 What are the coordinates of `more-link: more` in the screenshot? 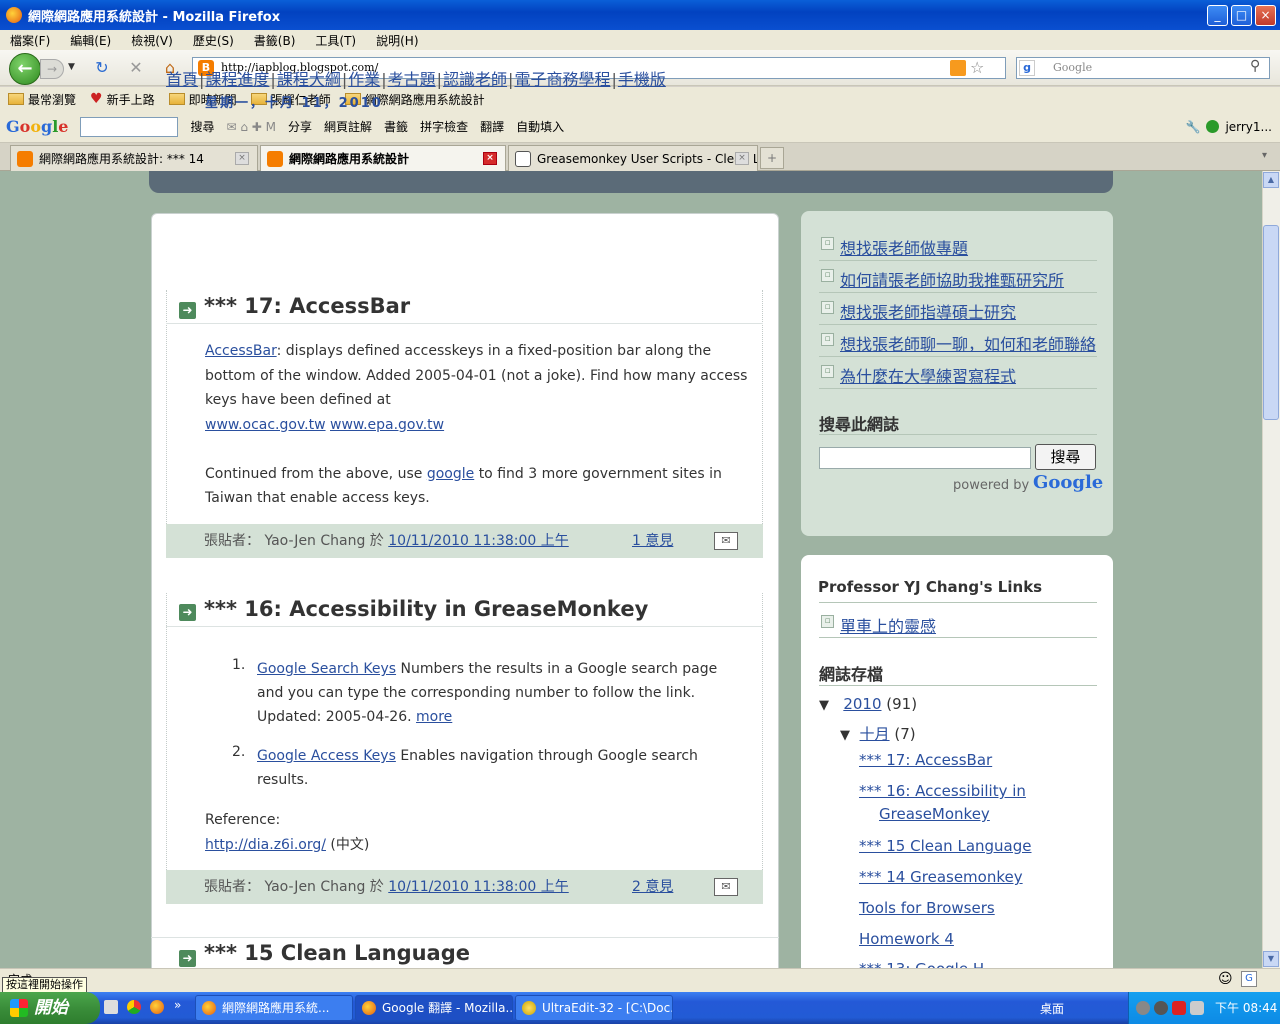 It's located at (434, 717).